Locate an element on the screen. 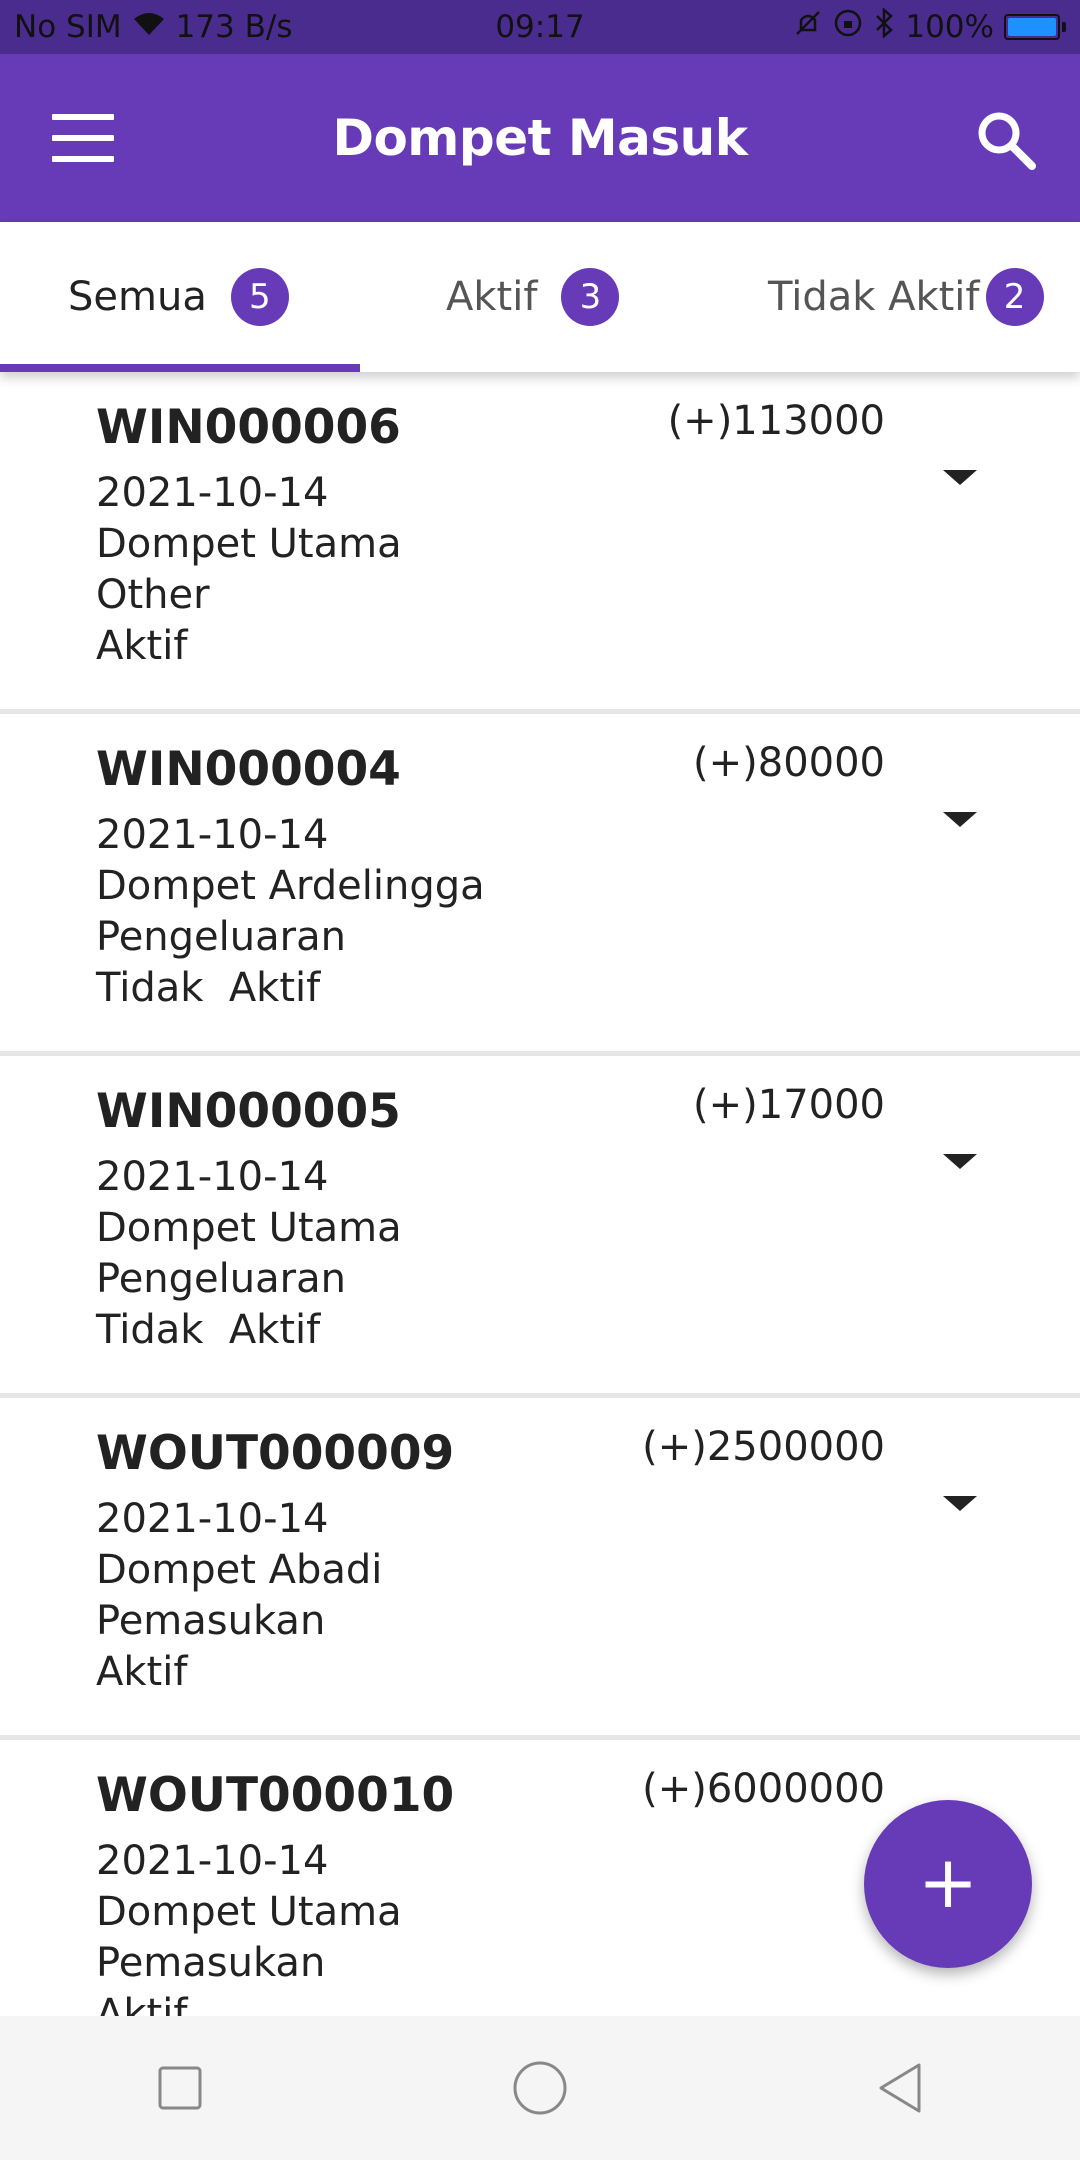 This screenshot has width=1080, height=2160. add-button: + is located at coordinates (948, 1884).